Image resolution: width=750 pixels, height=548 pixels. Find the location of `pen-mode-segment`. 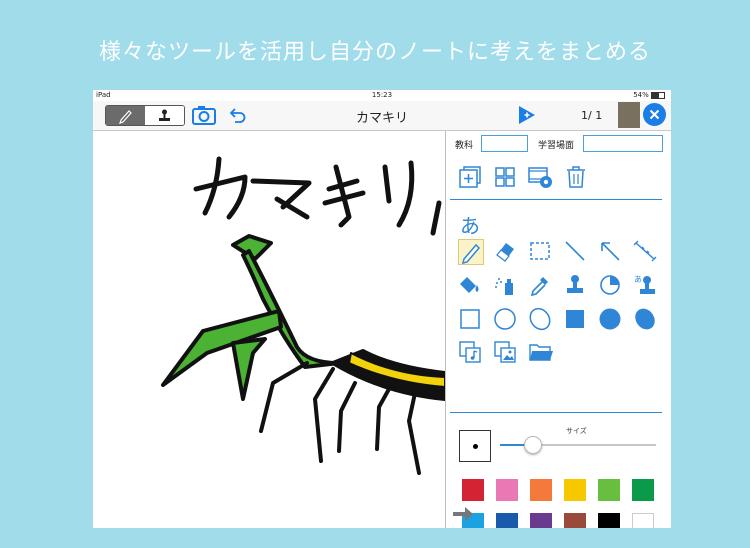

pen-mode-segment is located at coordinates (125, 115).